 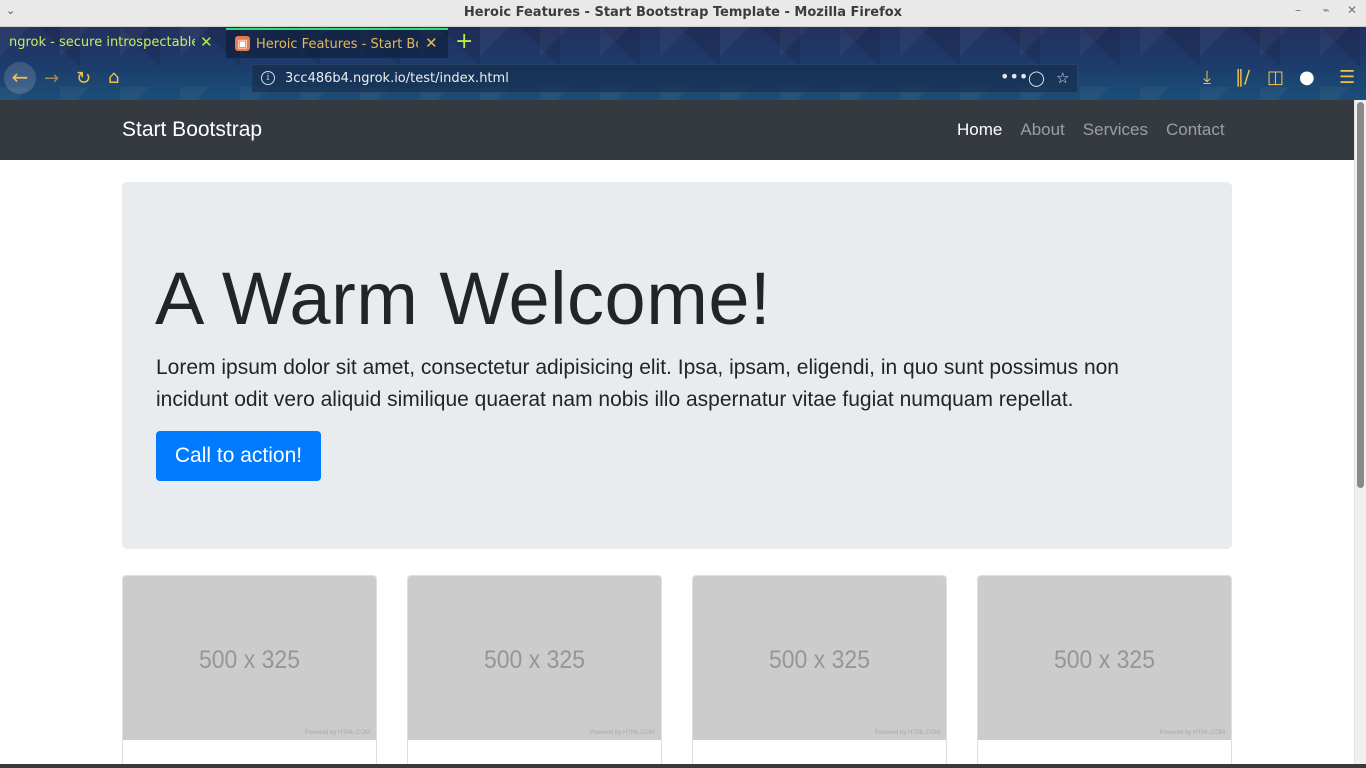 What do you see at coordinates (113, 78) in the screenshot?
I see `home-icon: ⌂` at bounding box center [113, 78].